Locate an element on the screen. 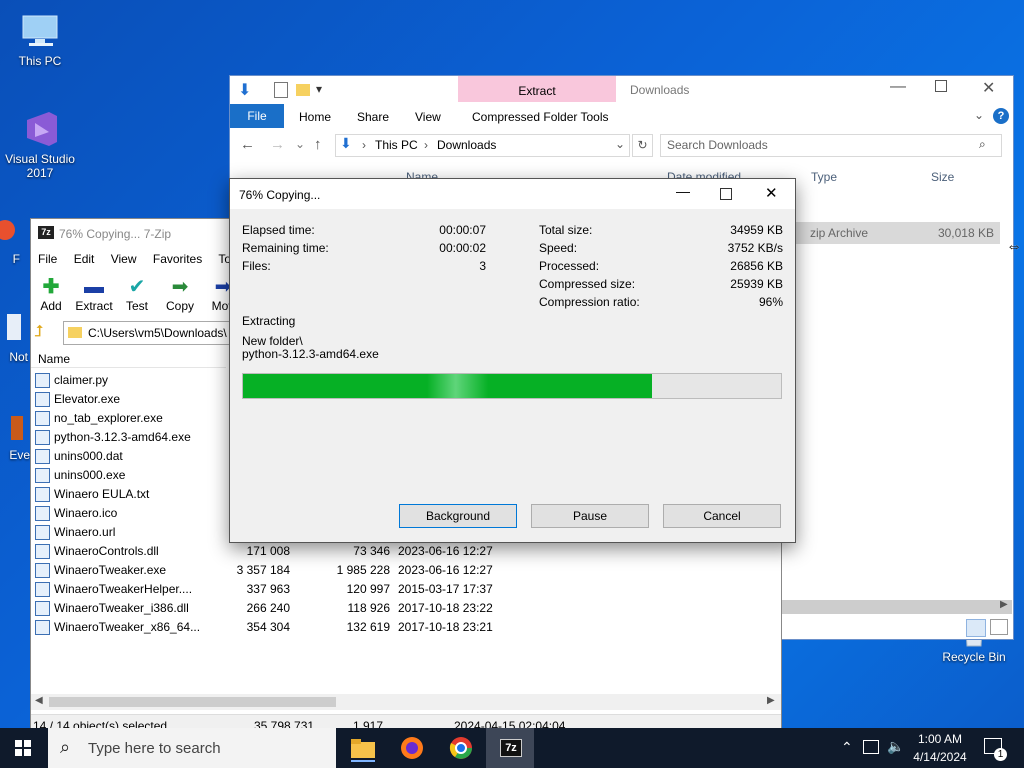  plus-icon: ✚ is located at coordinates (51, 287).